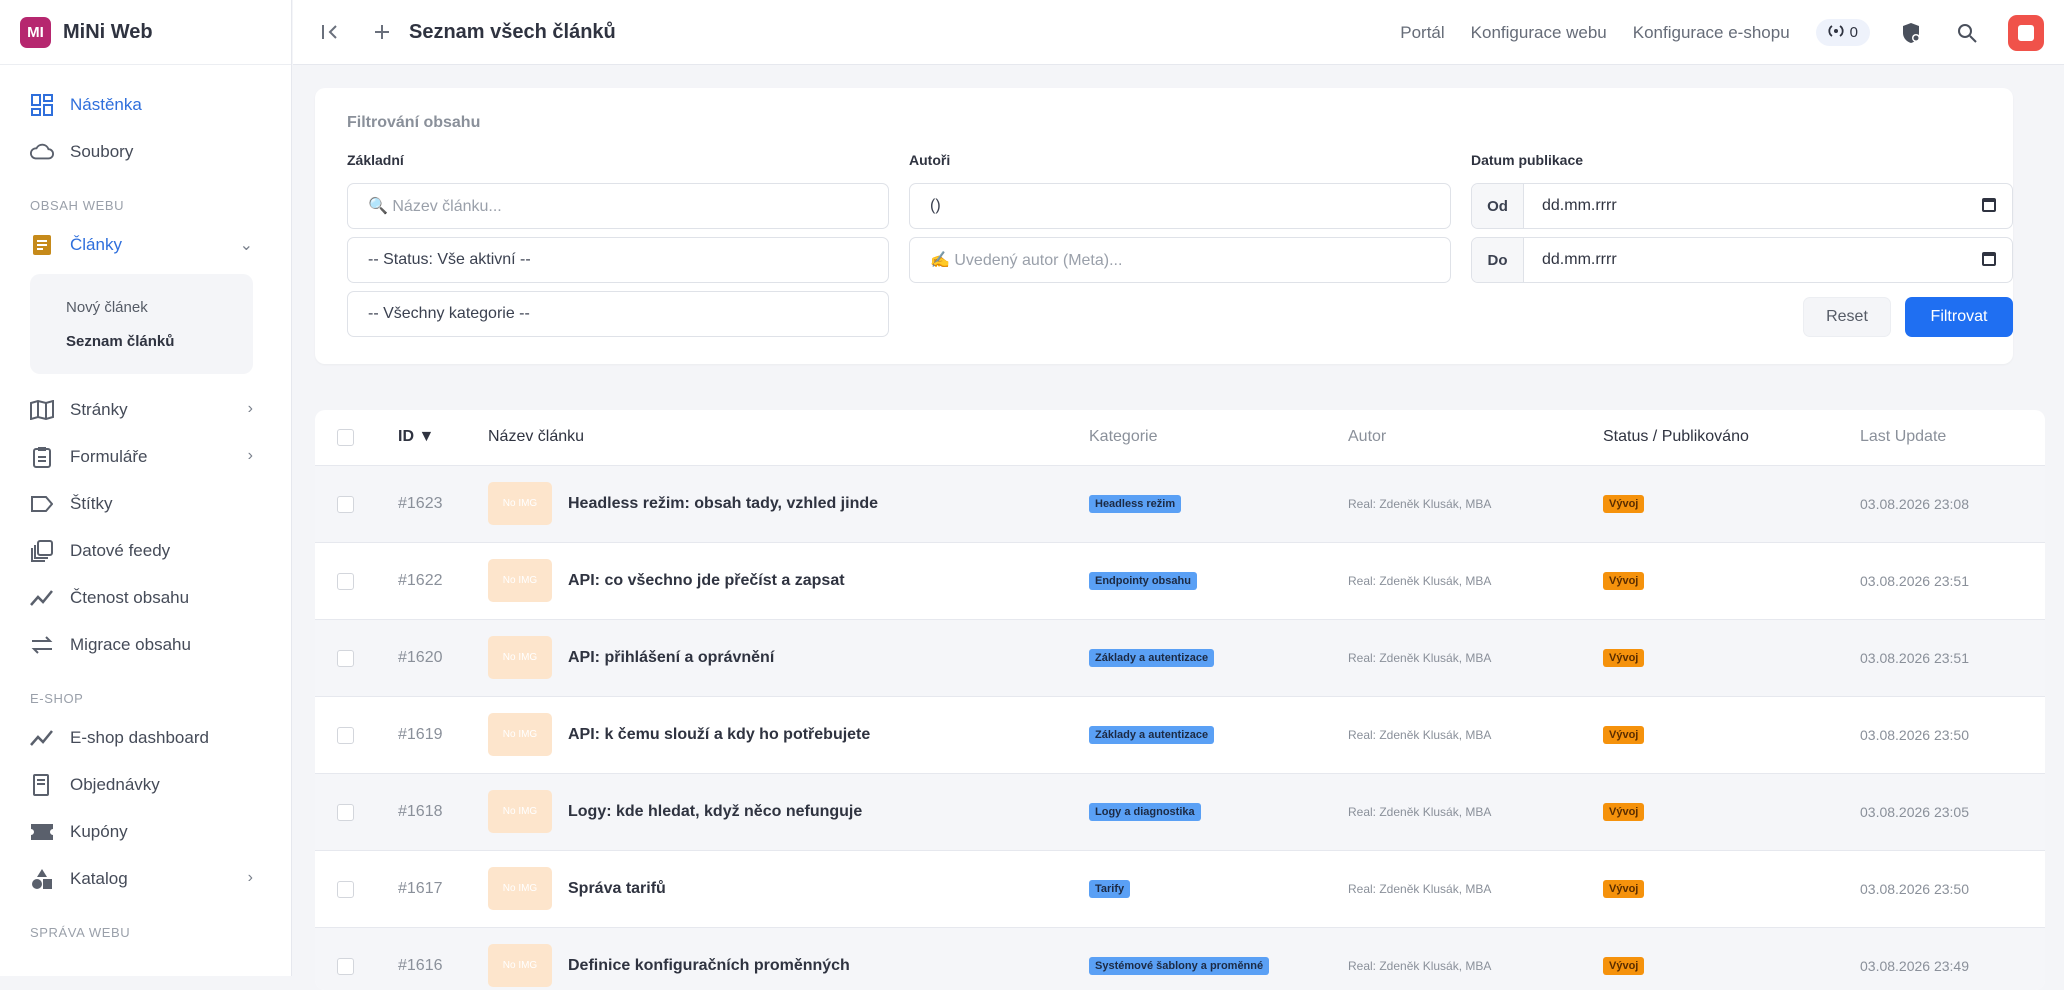 This screenshot has width=2064, height=990. Describe the element at coordinates (330, 32) in the screenshot. I see `collapse-sidebar-icon` at that location.